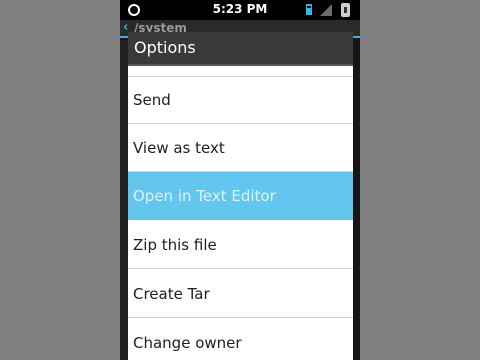 Image resolution: width=480 pixels, height=360 pixels. I want to click on signal-icon, so click(326, 10).